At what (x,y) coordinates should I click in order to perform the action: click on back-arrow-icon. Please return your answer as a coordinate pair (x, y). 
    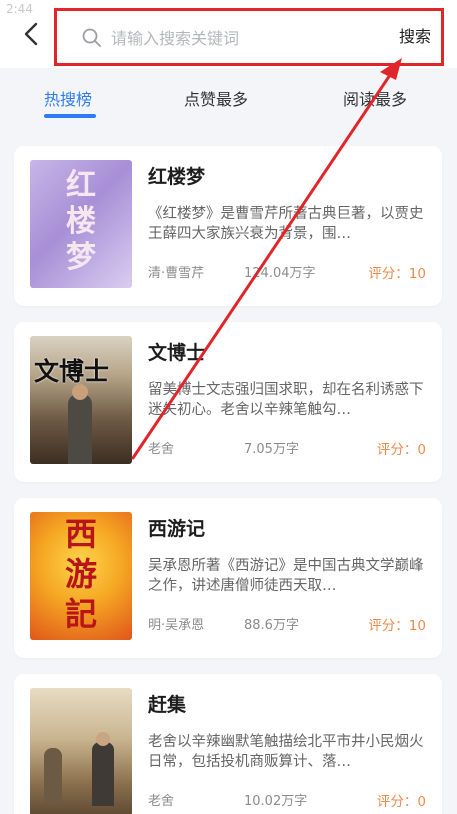
    Looking at the image, I should click on (32, 34).